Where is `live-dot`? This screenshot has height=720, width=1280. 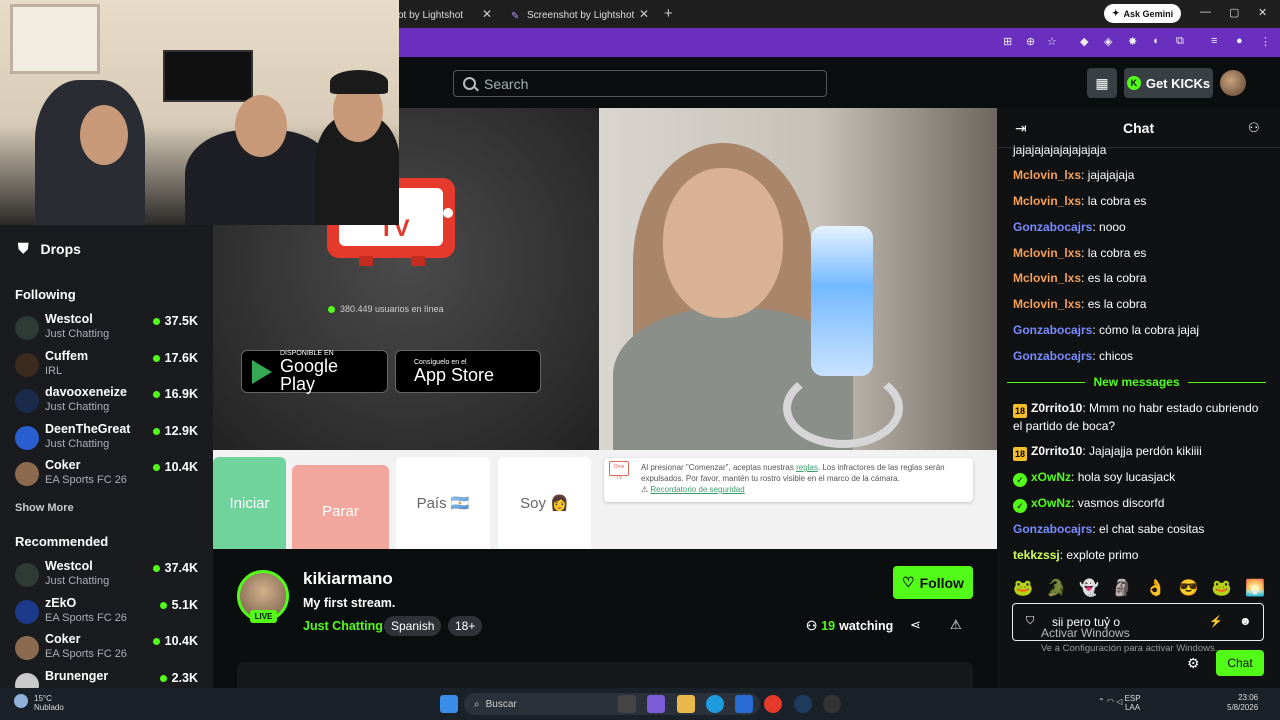 live-dot is located at coordinates (156, 358).